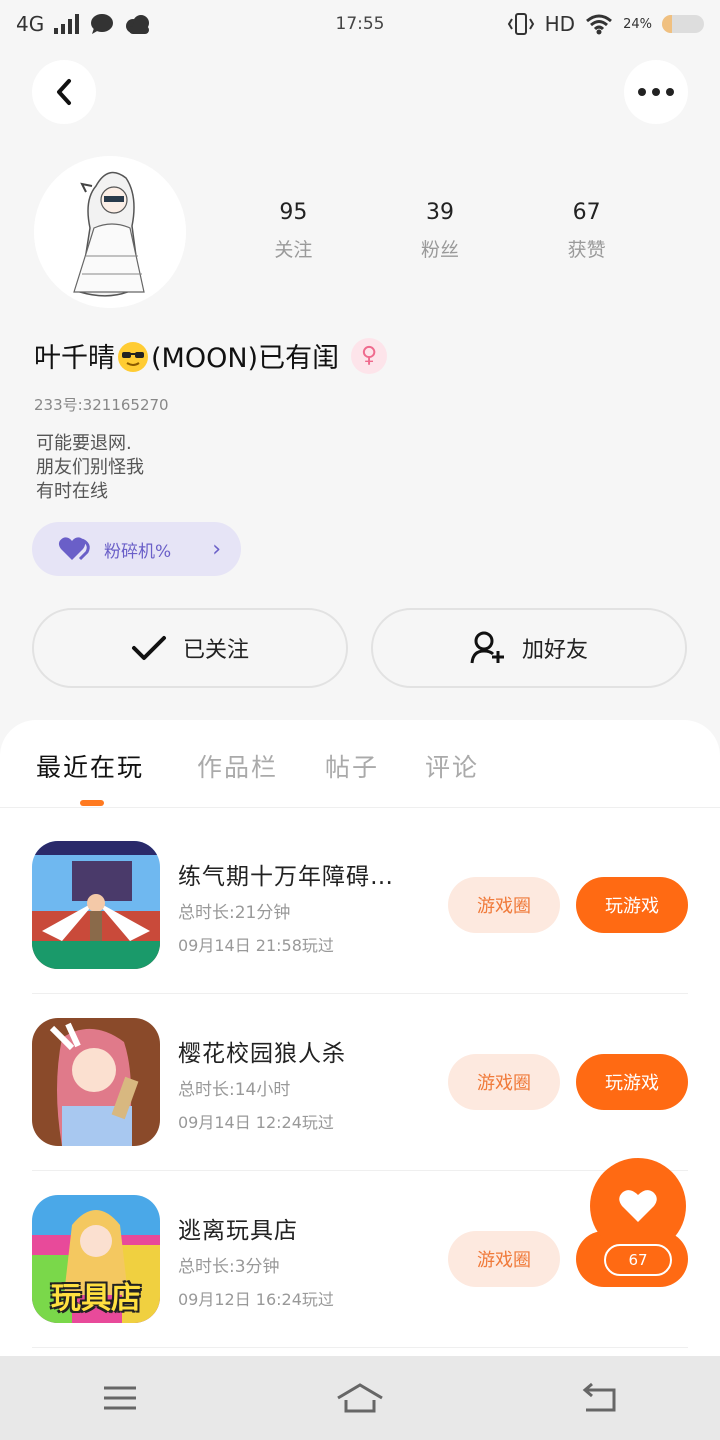  What do you see at coordinates (293, 250) in the screenshot?
I see `stat-label: 关注` at bounding box center [293, 250].